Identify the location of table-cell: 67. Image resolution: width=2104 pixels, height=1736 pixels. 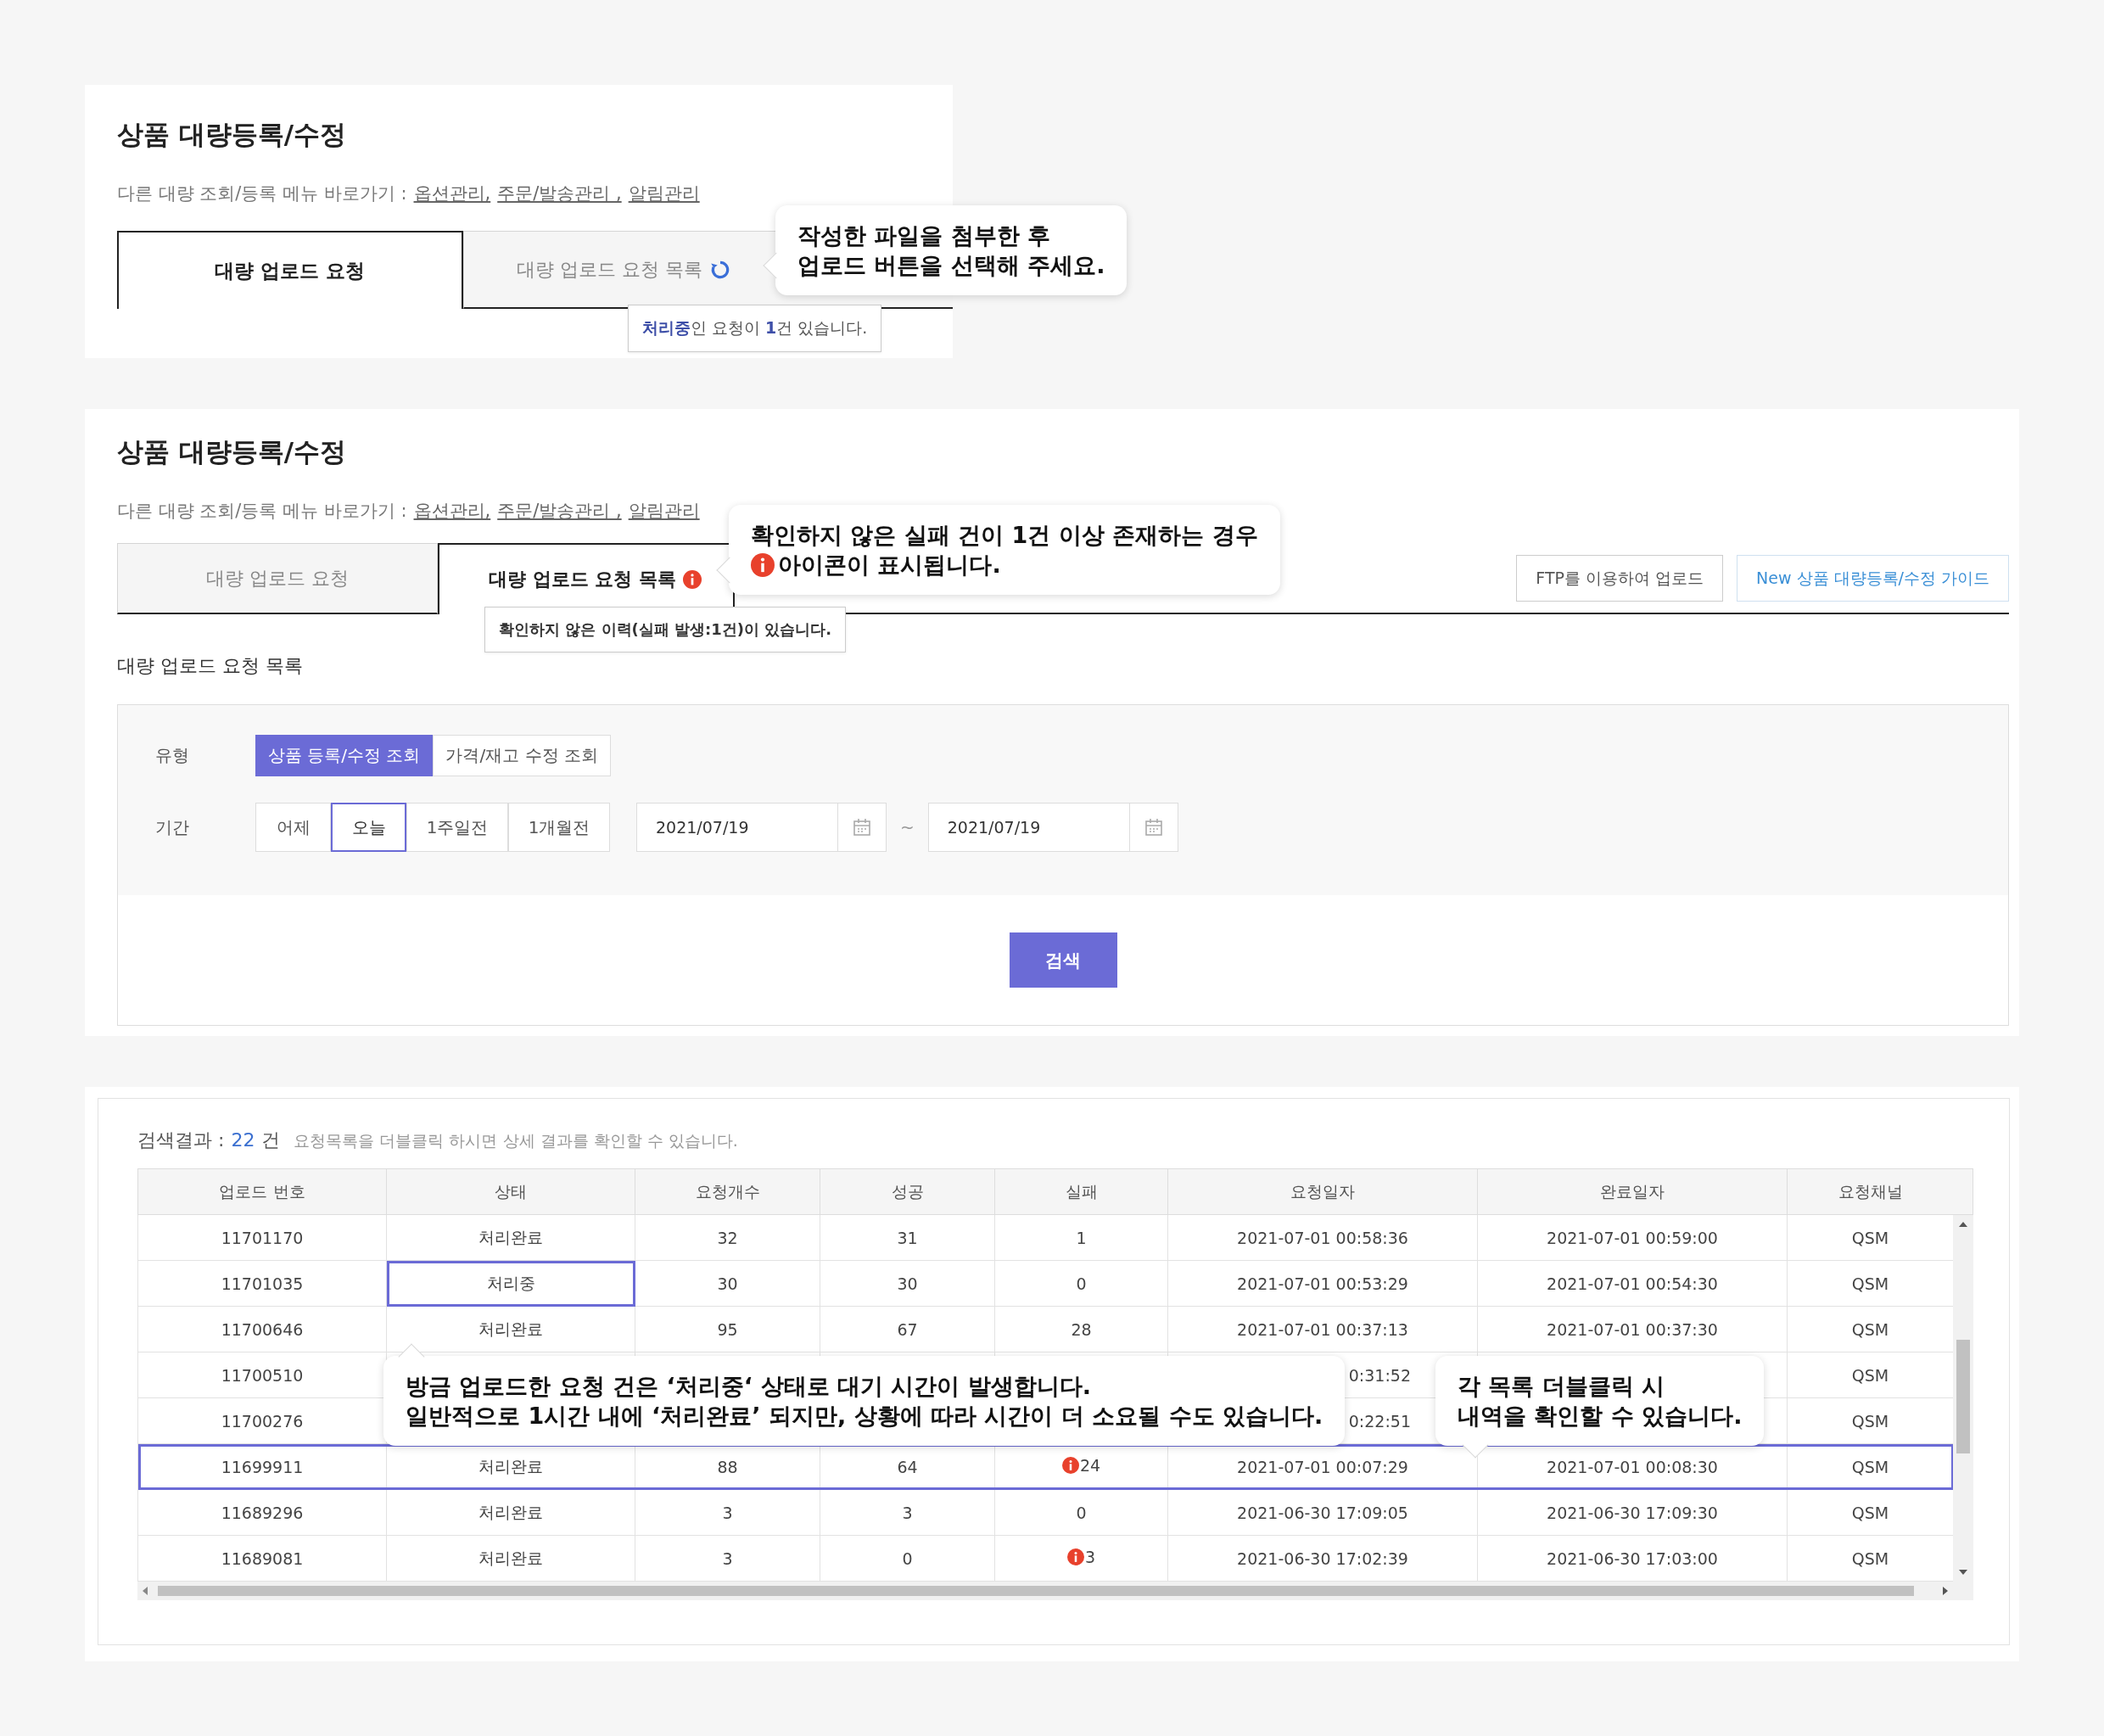
(908, 1329).